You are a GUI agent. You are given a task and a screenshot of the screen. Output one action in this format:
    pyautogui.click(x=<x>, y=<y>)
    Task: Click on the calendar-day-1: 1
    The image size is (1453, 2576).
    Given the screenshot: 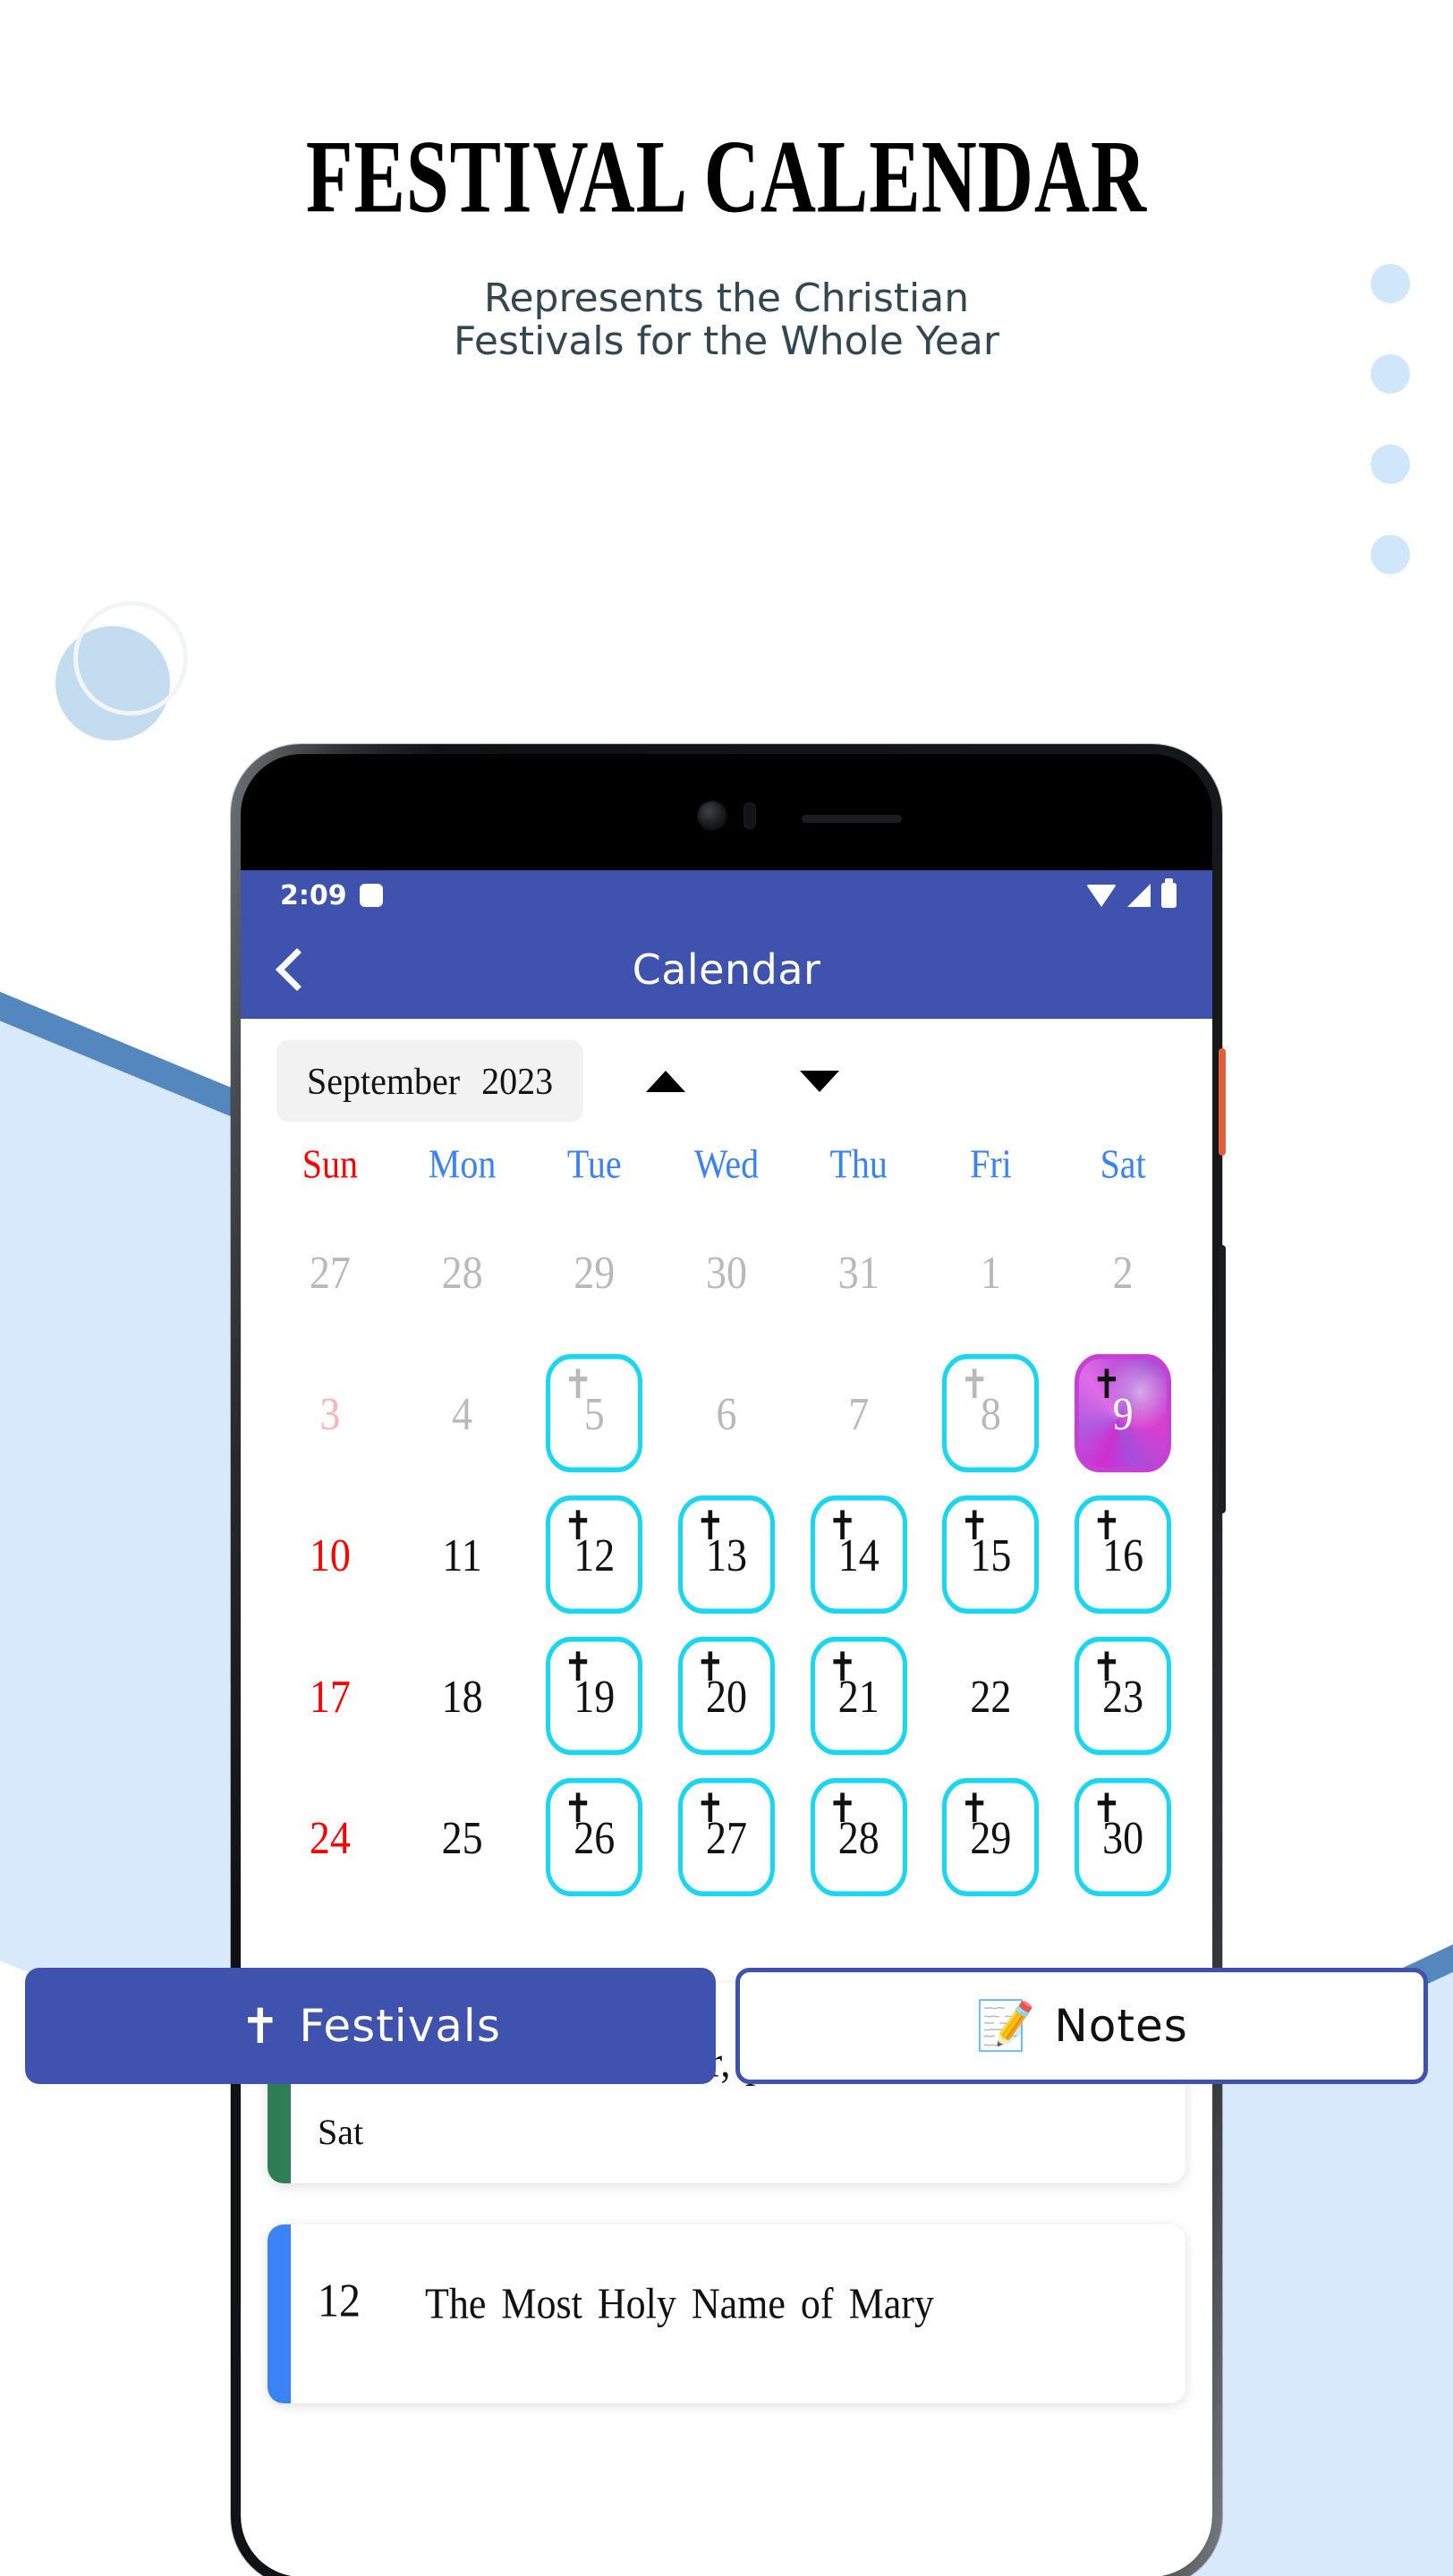 What is the action you would take?
    pyautogui.click(x=990, y=1272)
    